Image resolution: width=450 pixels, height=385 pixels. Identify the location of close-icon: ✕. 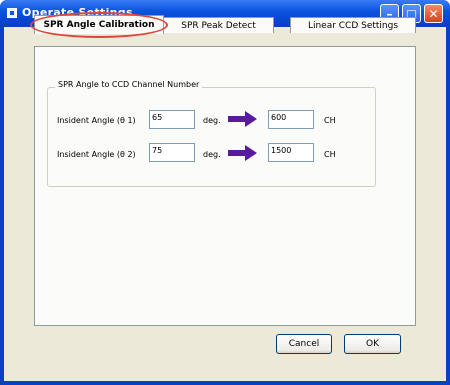
(433, 13).